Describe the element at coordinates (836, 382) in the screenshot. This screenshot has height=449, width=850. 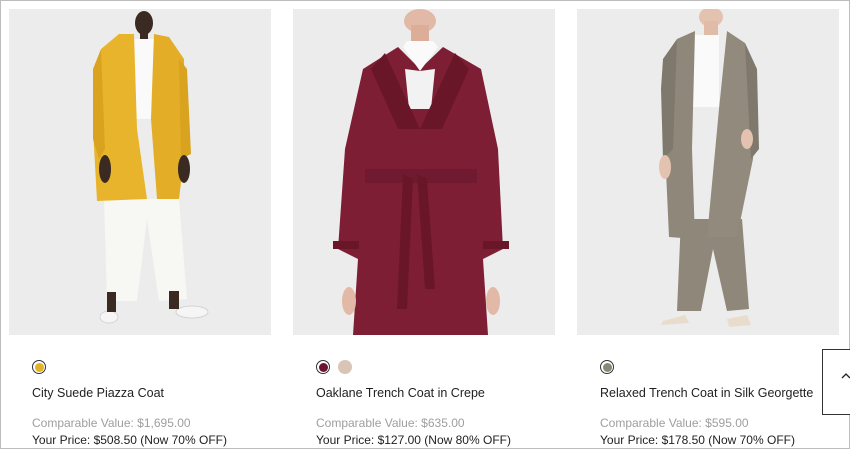
I see `back-to-top-button` at that location.